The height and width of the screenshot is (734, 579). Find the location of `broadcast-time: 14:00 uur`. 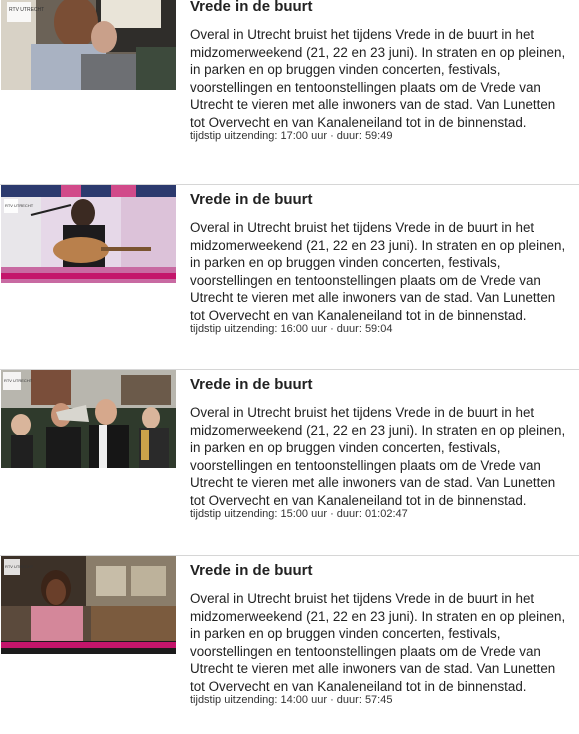

broadcast-time: 14:00 uur is located at coordinates (303, 700).